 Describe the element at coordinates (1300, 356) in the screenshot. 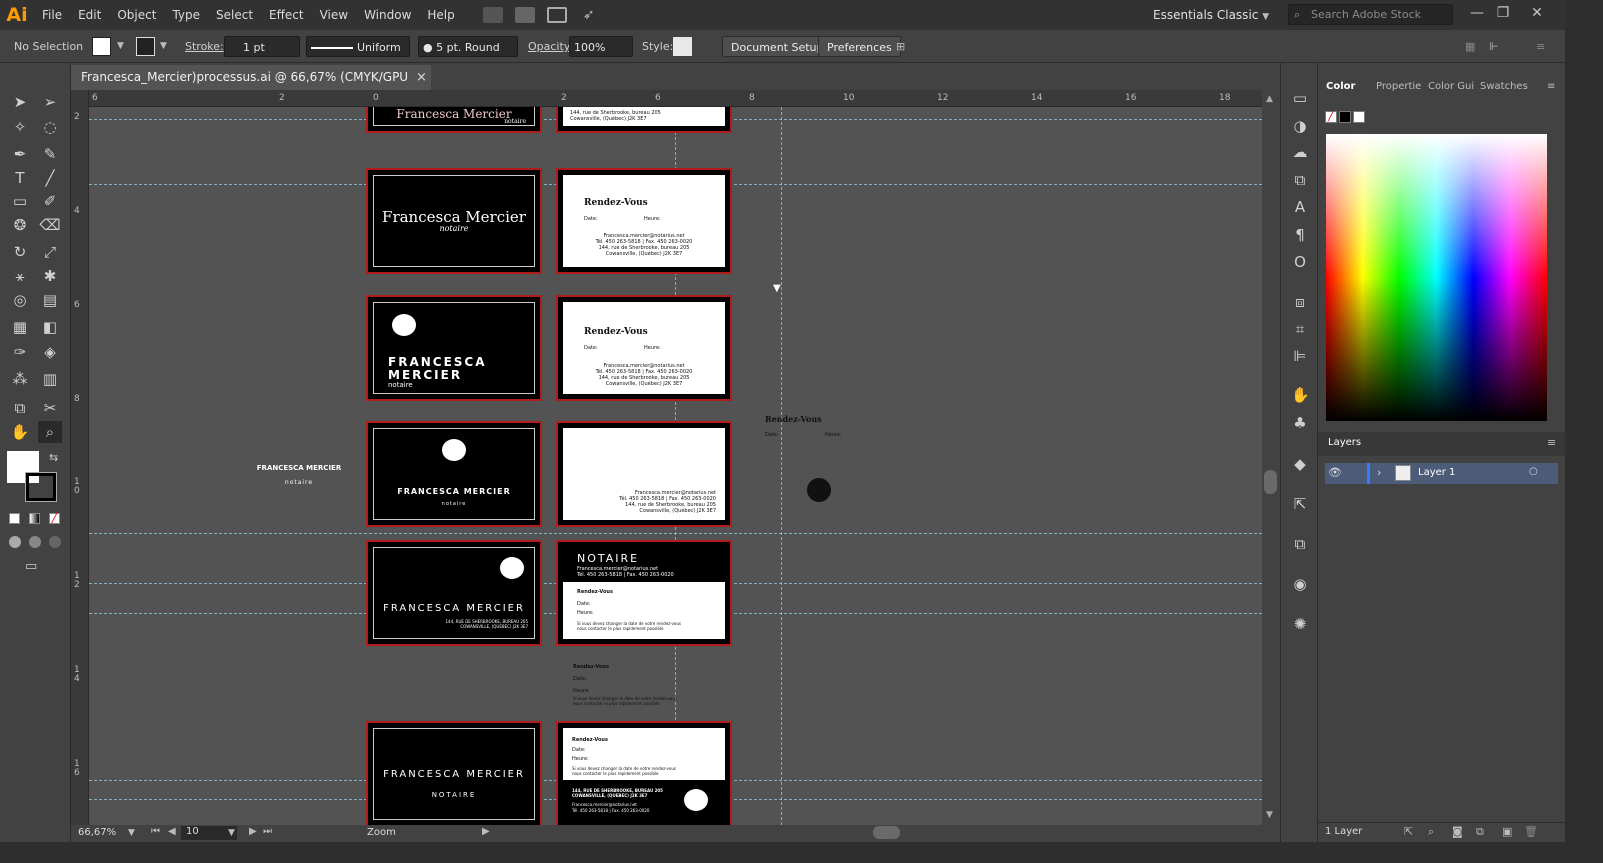

I see `align-panel-icon: ⊫` at that location.